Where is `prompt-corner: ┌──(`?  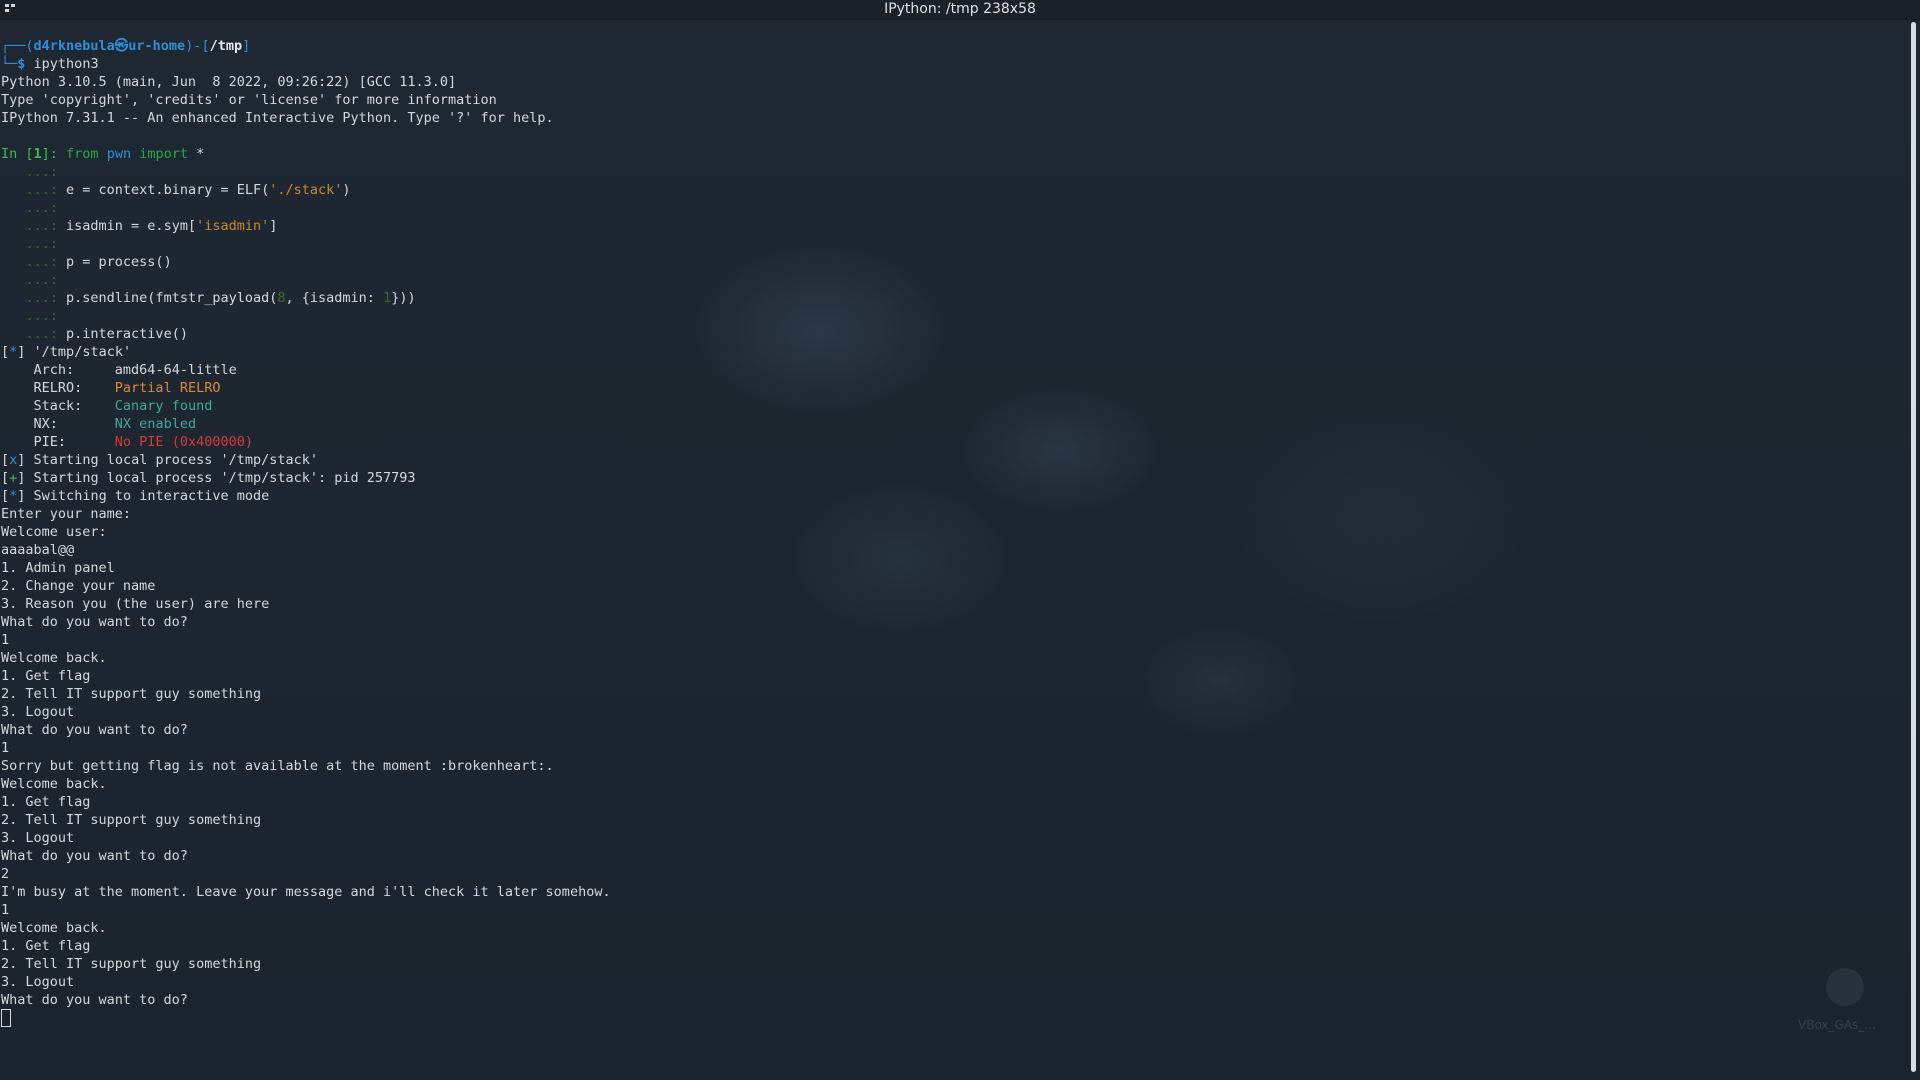
prompt-corner: ┌──( is located at coordinates (17, 46).